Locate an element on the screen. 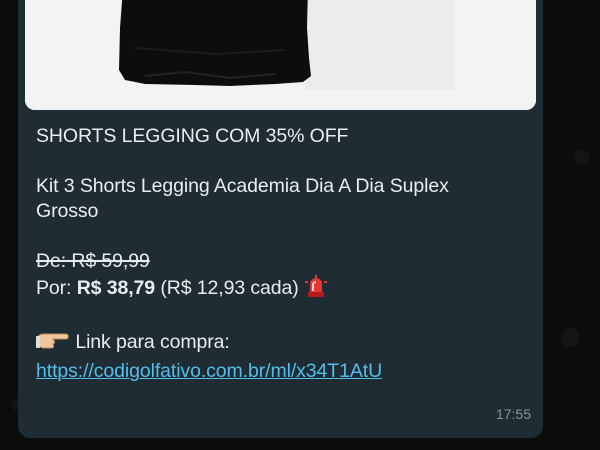 Image resolution: width=600 pixels, height=450 pixels. old-price: De: R$ 59,99 is located at coordinates (93, 261).